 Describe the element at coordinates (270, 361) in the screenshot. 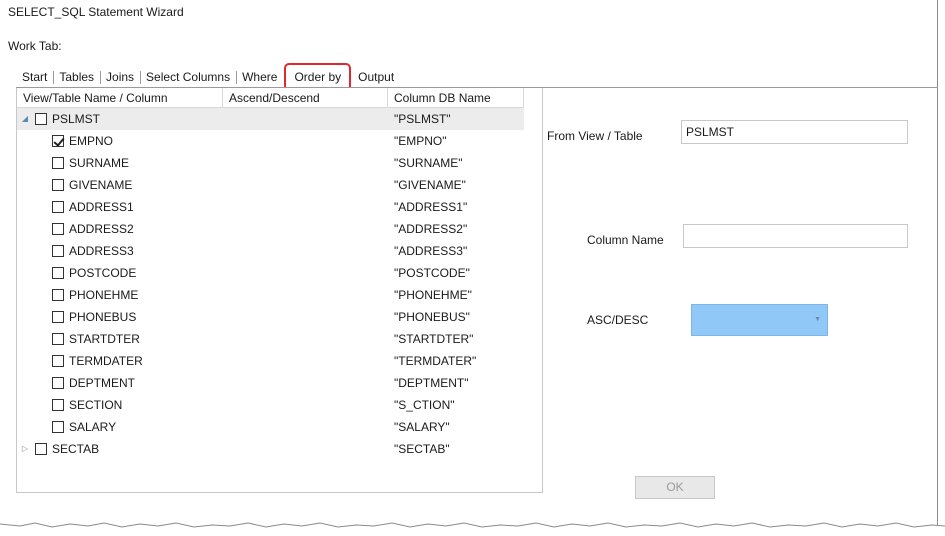

I see `tree-column-row: TERMDATER "TERMDATER"` at that location.